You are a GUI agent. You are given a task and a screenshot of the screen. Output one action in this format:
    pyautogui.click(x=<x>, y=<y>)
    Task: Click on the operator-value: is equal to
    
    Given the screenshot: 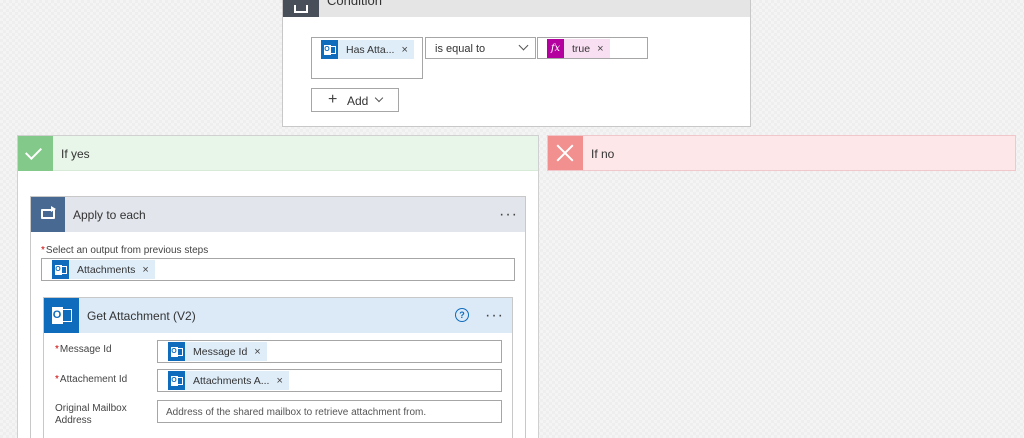 What is the action you would take?
    pyautogui.click(x=460, y=49)
    